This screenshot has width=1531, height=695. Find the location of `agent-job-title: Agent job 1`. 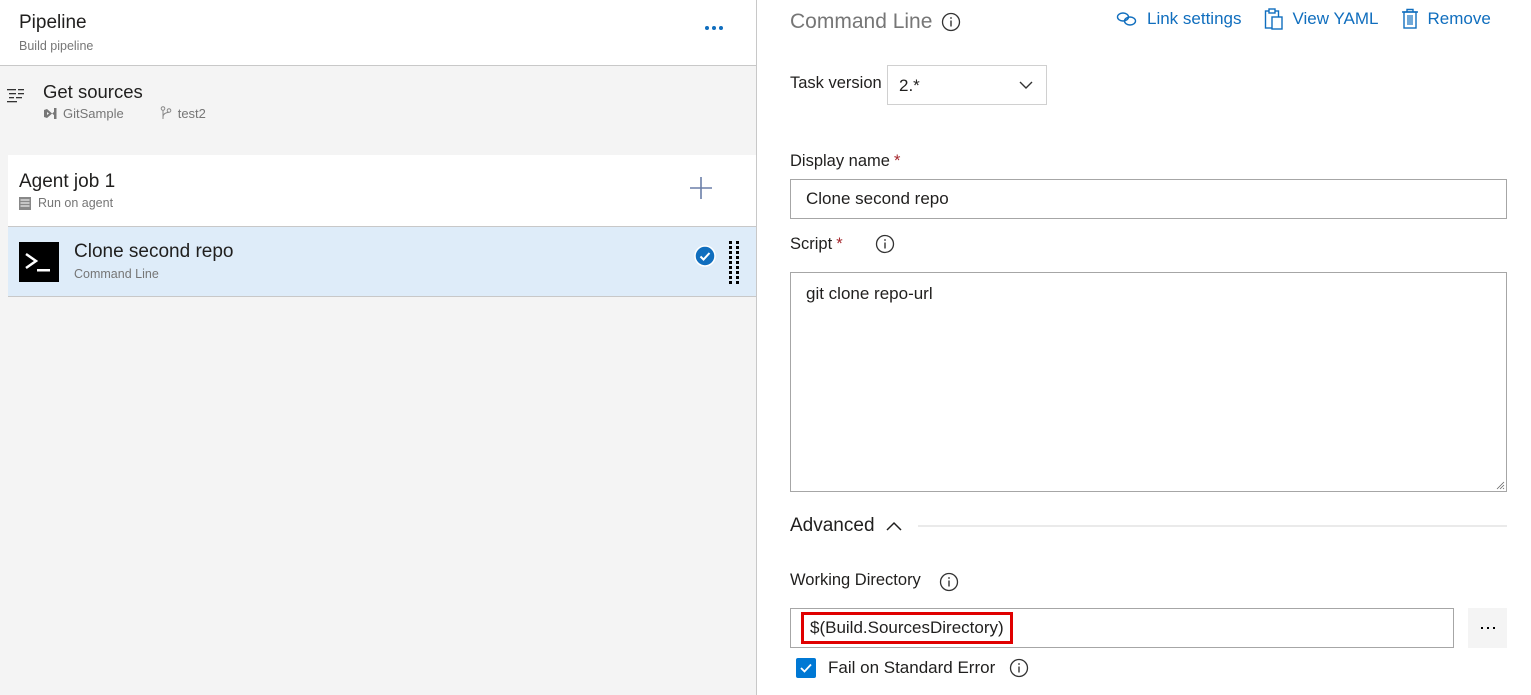

agent-job-title: Agent job 1 is located at coordinates (67, 181).